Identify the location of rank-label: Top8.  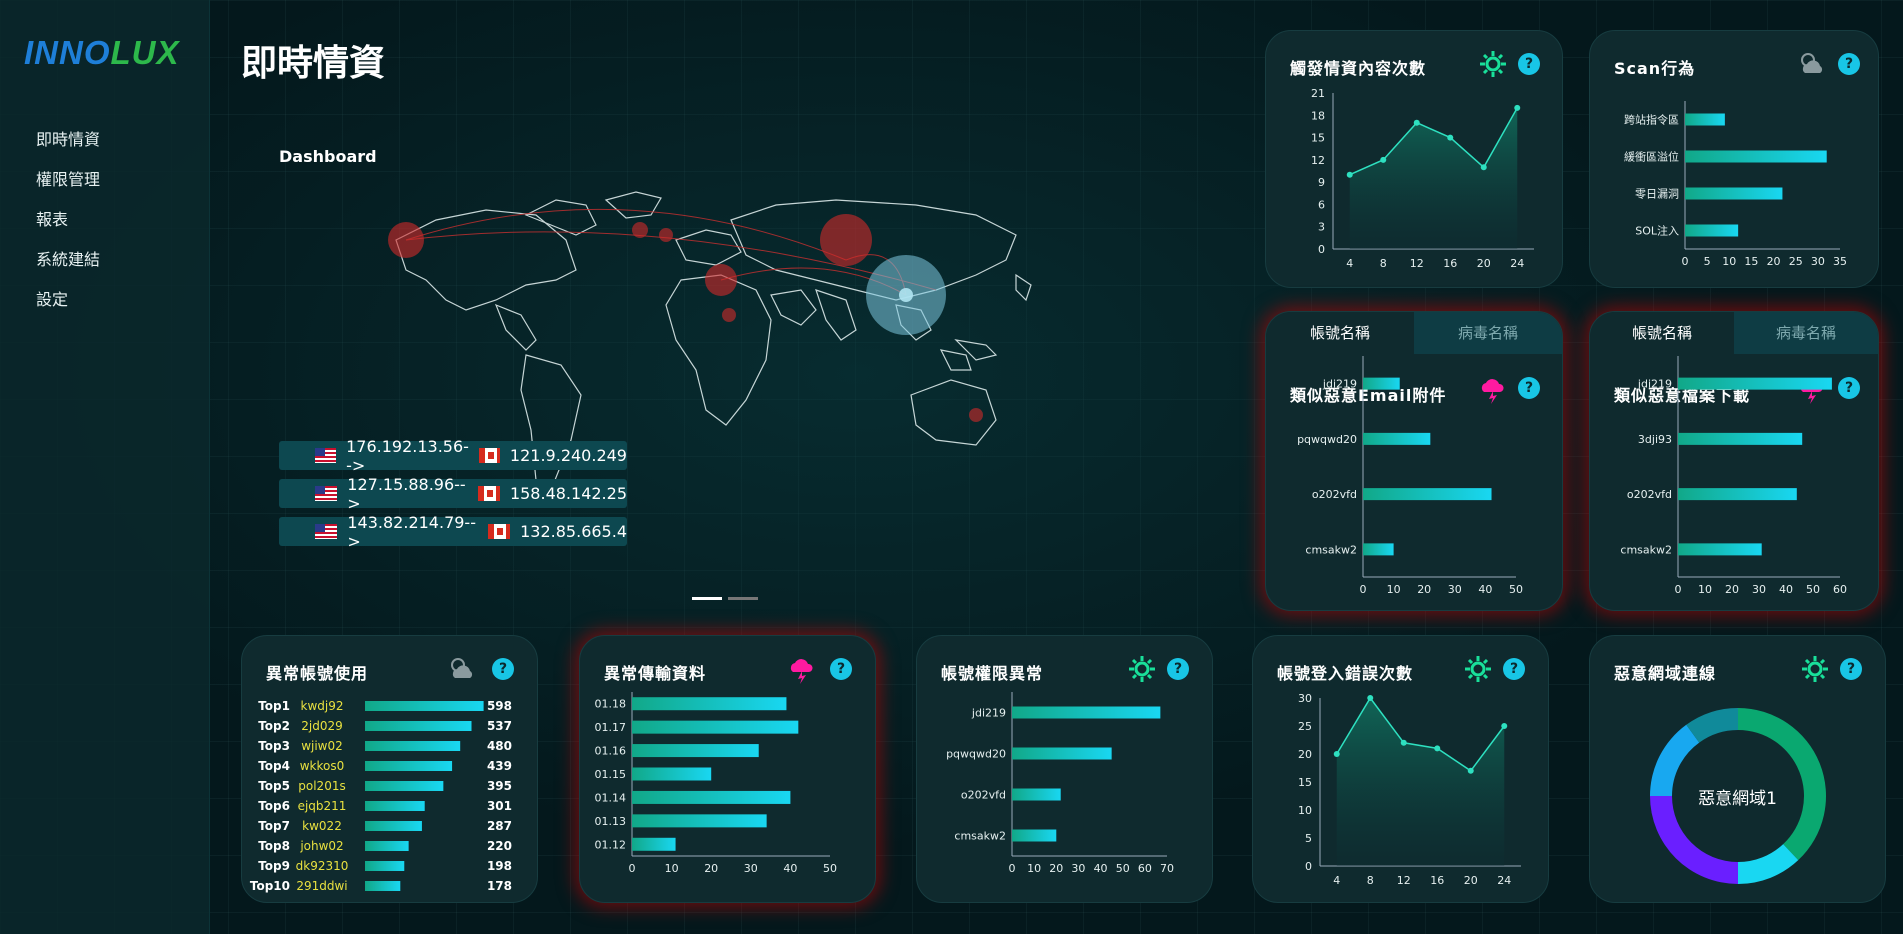
(274, 846).